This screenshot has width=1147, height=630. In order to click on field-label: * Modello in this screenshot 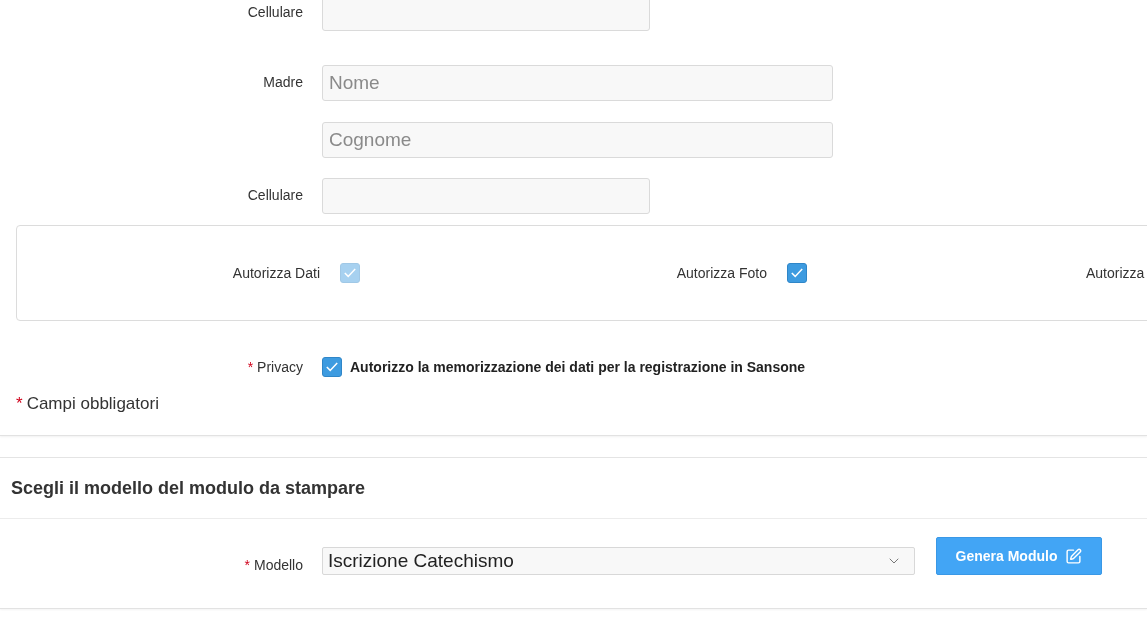, I will do `click(273, 565)`.